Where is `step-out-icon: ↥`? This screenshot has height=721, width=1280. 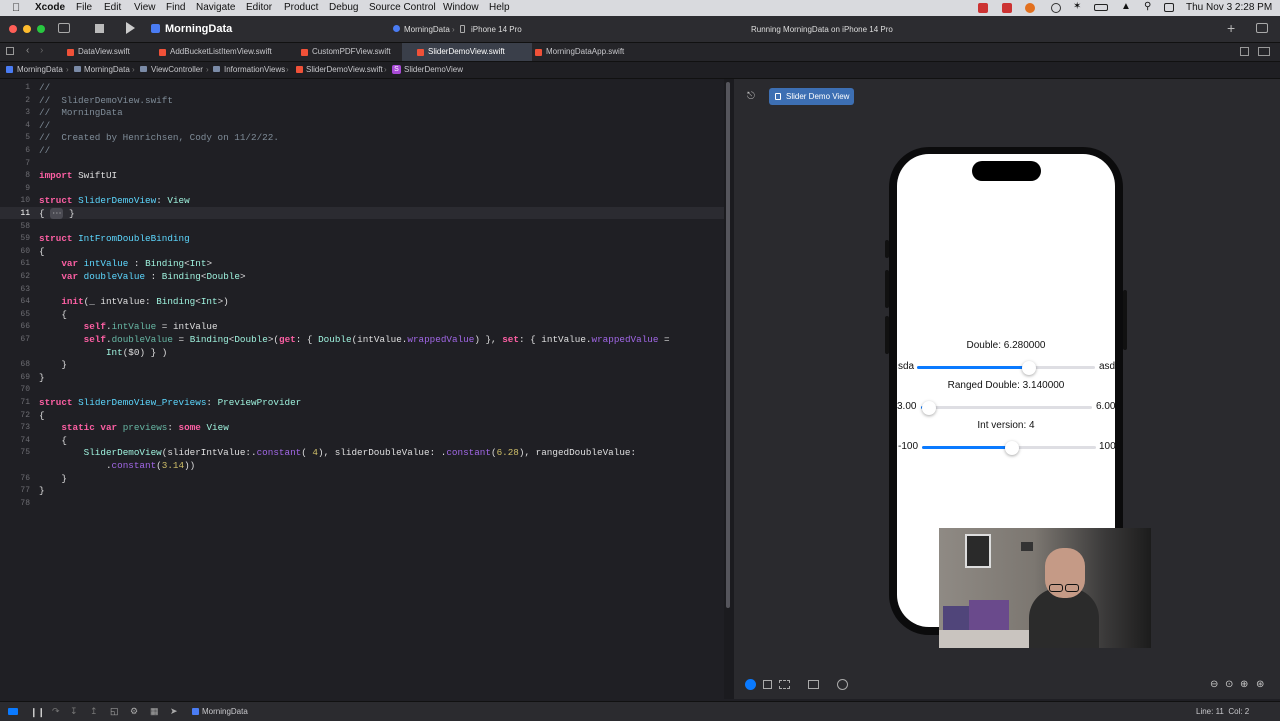
step-out-icon: ↥ is located at coordinates (94, 711).